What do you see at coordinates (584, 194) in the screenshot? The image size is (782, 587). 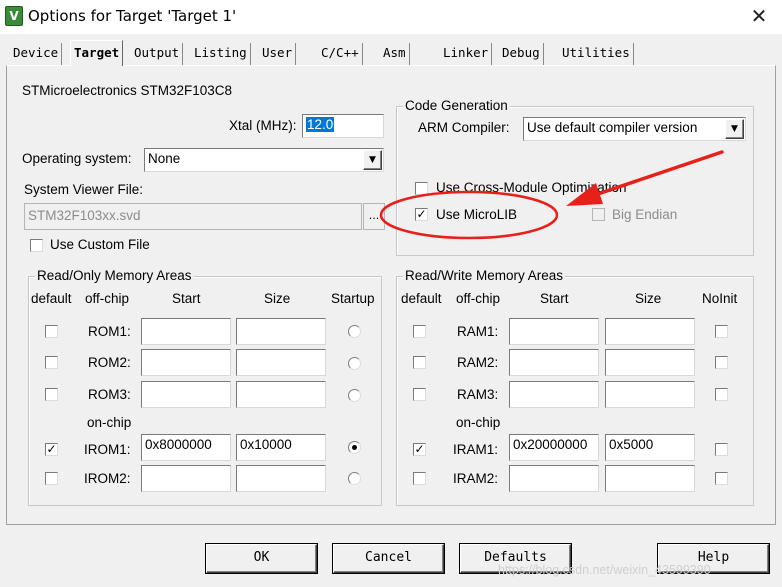 I see `pointer-arrow-head` at bounding box center [584, 194].